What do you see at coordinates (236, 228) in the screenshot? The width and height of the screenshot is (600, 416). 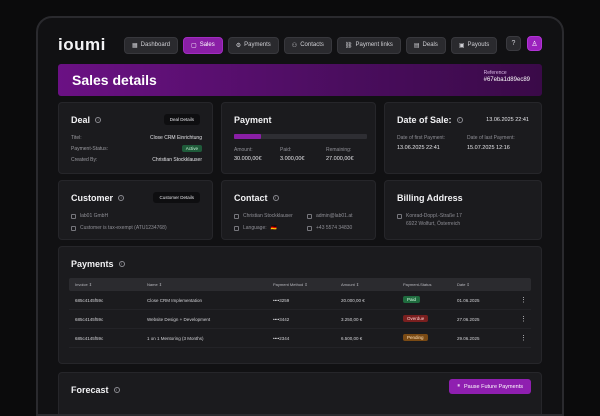 I see `globe-icon` at bounding box center [236, 228].